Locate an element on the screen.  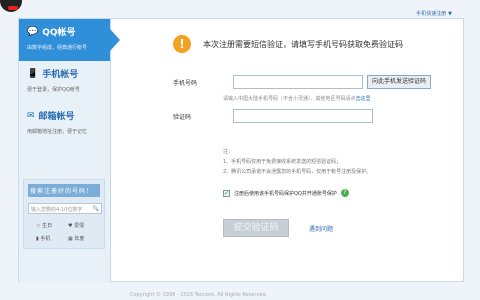
sidebar-item-qq: 💬 QQ帐号 由数字组成，经典通行帐号 is located at coordinates (69, 40).